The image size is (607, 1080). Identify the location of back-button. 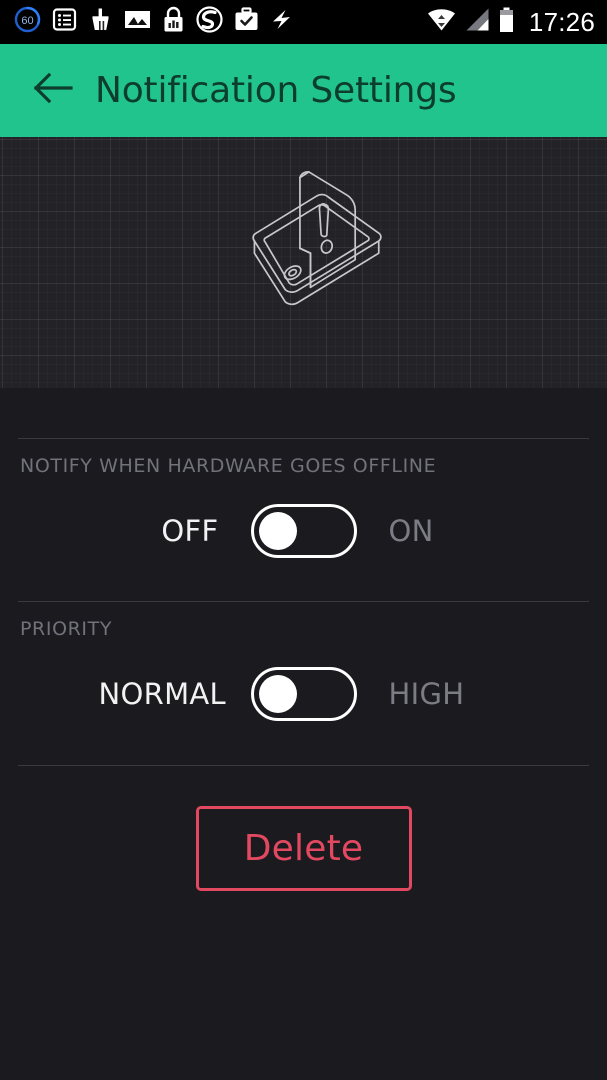
(53, 91).